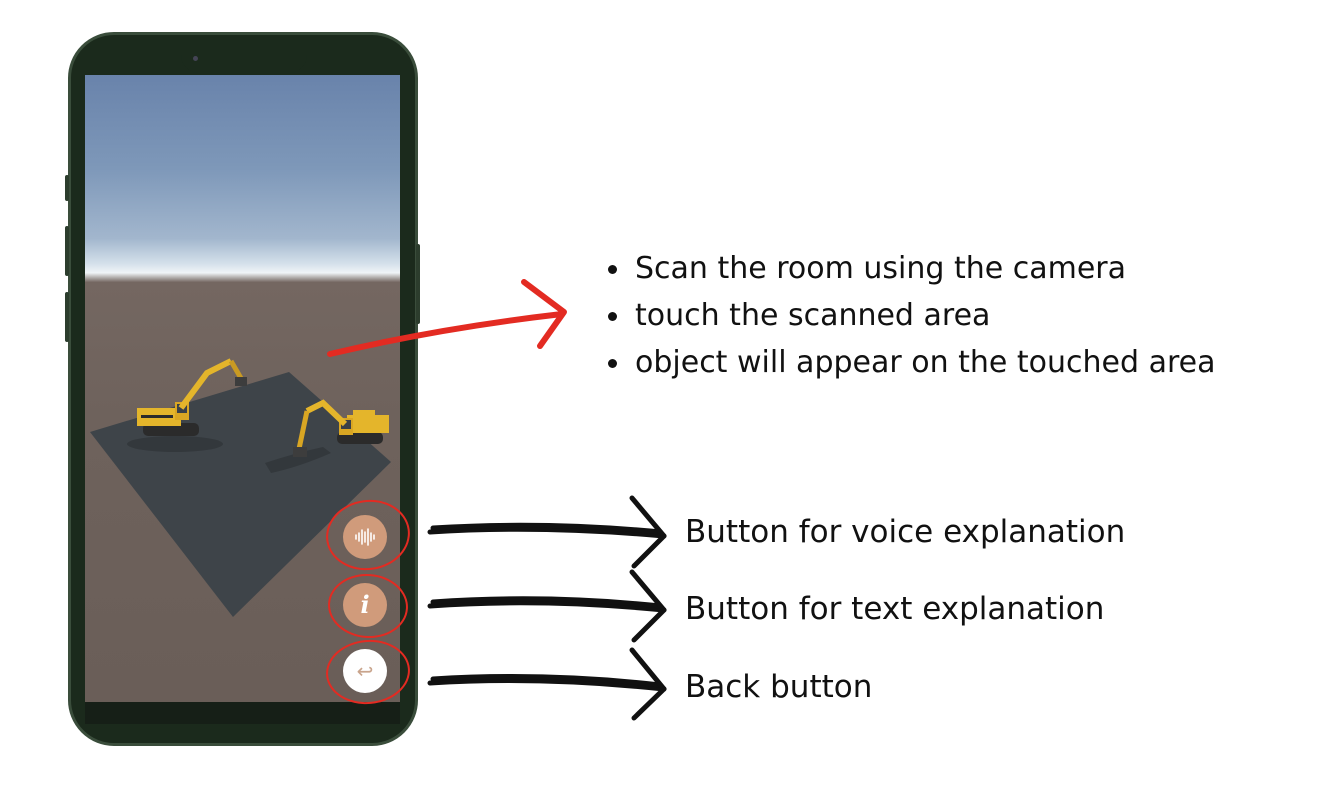 The image size is (1317, 793). What do you see at coordinates (244, 54) in the screenshot?
I see `phone-notch` at bounding box center [244, 54].